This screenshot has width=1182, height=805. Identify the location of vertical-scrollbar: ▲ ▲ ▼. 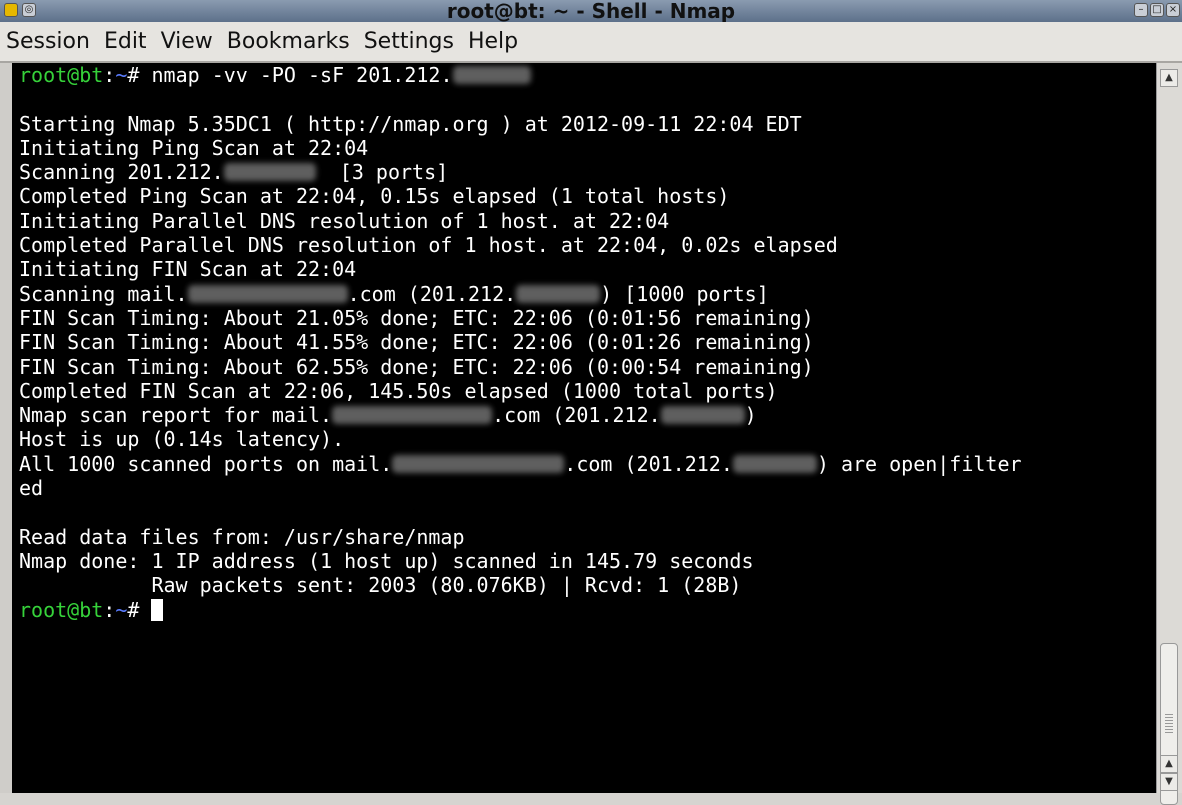
(1169, 434).